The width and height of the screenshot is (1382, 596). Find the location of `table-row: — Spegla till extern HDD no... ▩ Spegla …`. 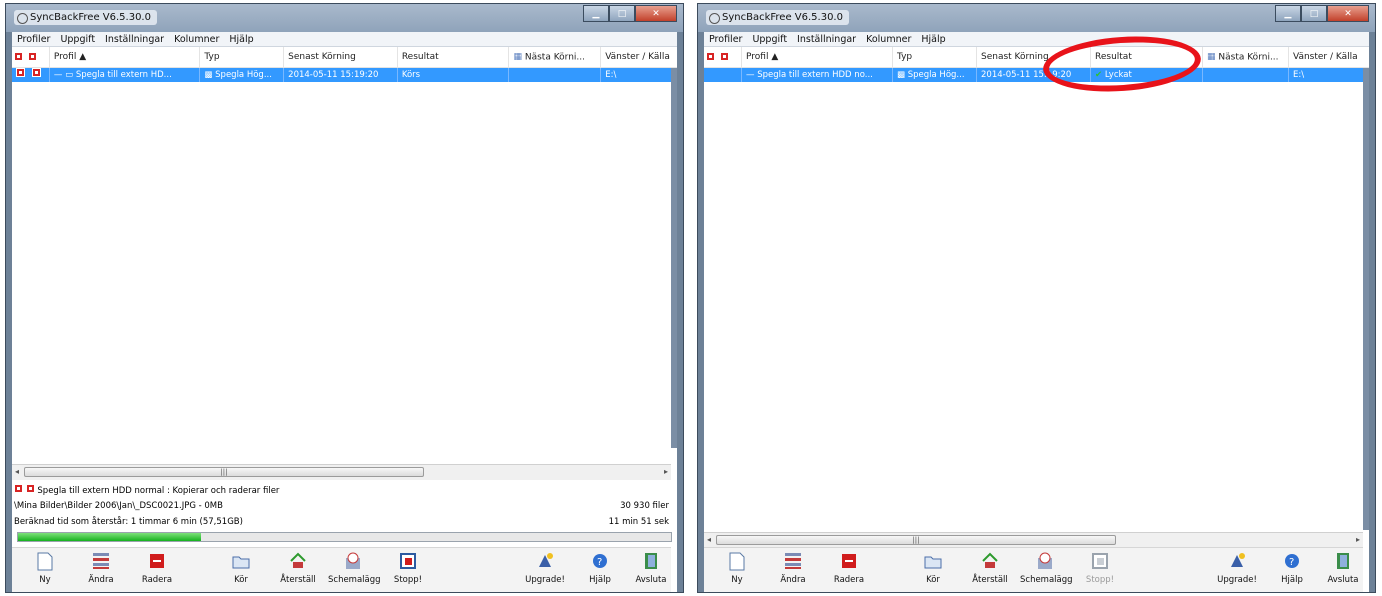

table-row: — Spegla till extern HDD no... ▩ Spegla … is located at coordinates (1036, 75).